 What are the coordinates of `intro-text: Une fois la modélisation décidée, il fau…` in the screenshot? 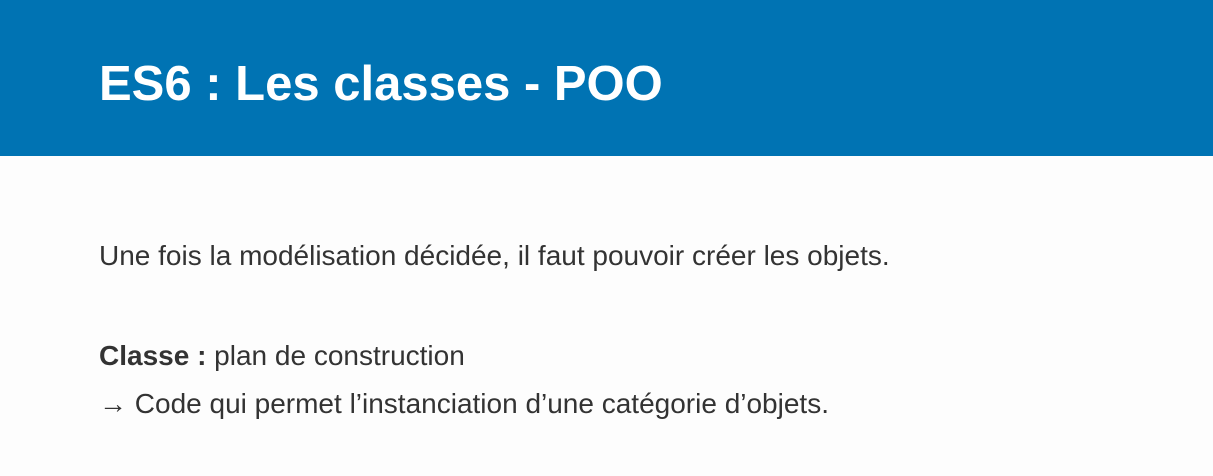 It's located at (494, 255).